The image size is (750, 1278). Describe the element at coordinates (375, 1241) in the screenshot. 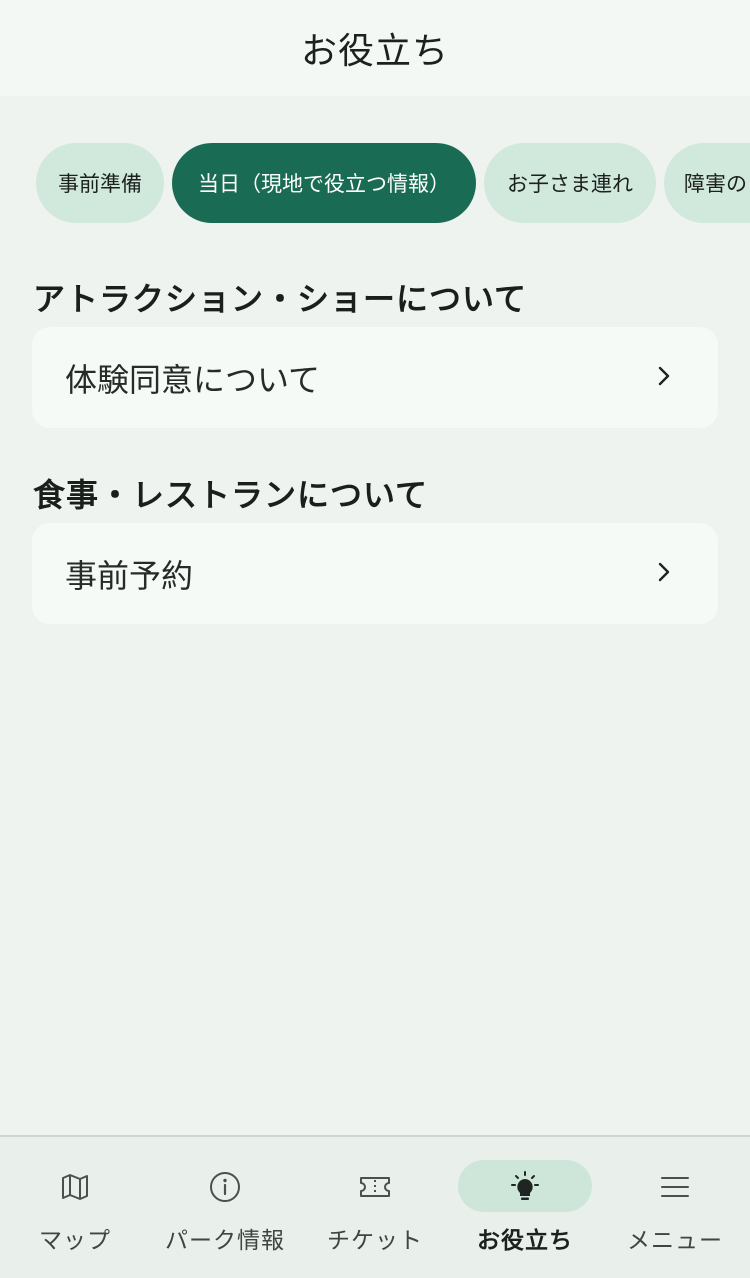

I see `tab-label: チケット` at that location.